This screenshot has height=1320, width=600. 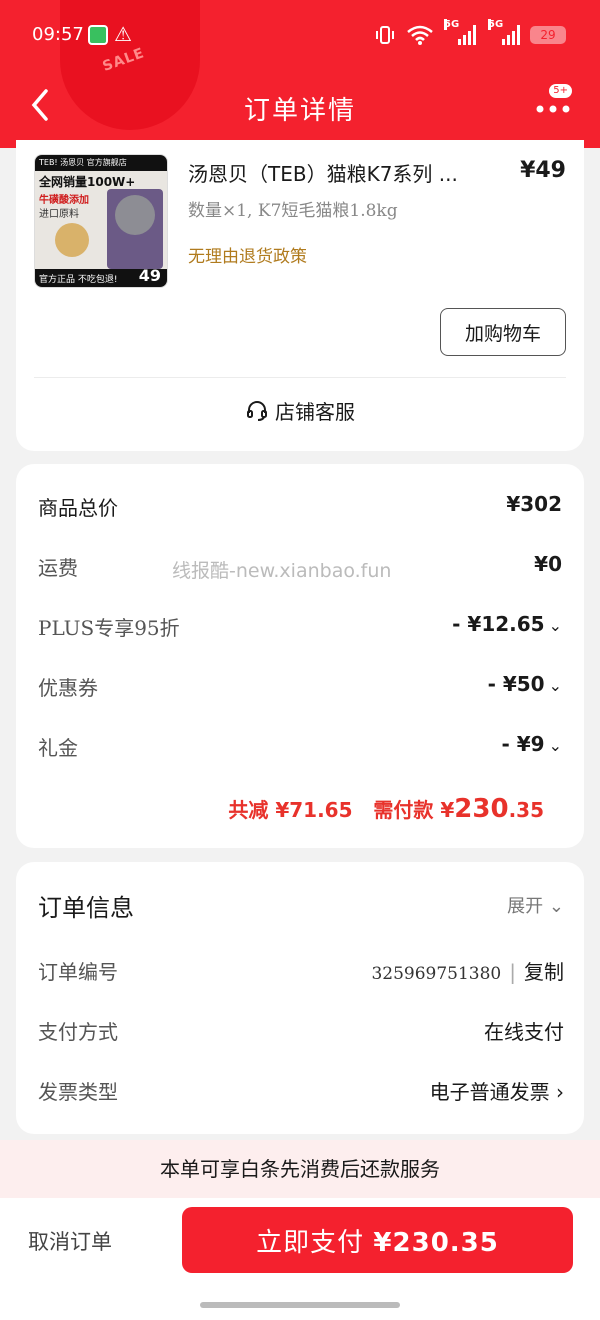 I want to click on saved-amount: 共减 ¥71.65, so click(x=290, y=810).